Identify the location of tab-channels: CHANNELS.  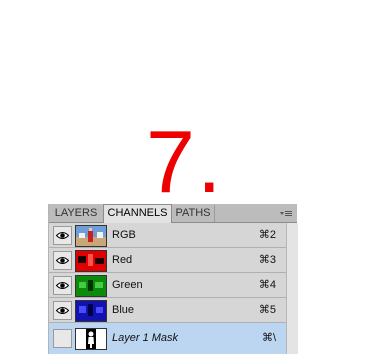
(137, 214).